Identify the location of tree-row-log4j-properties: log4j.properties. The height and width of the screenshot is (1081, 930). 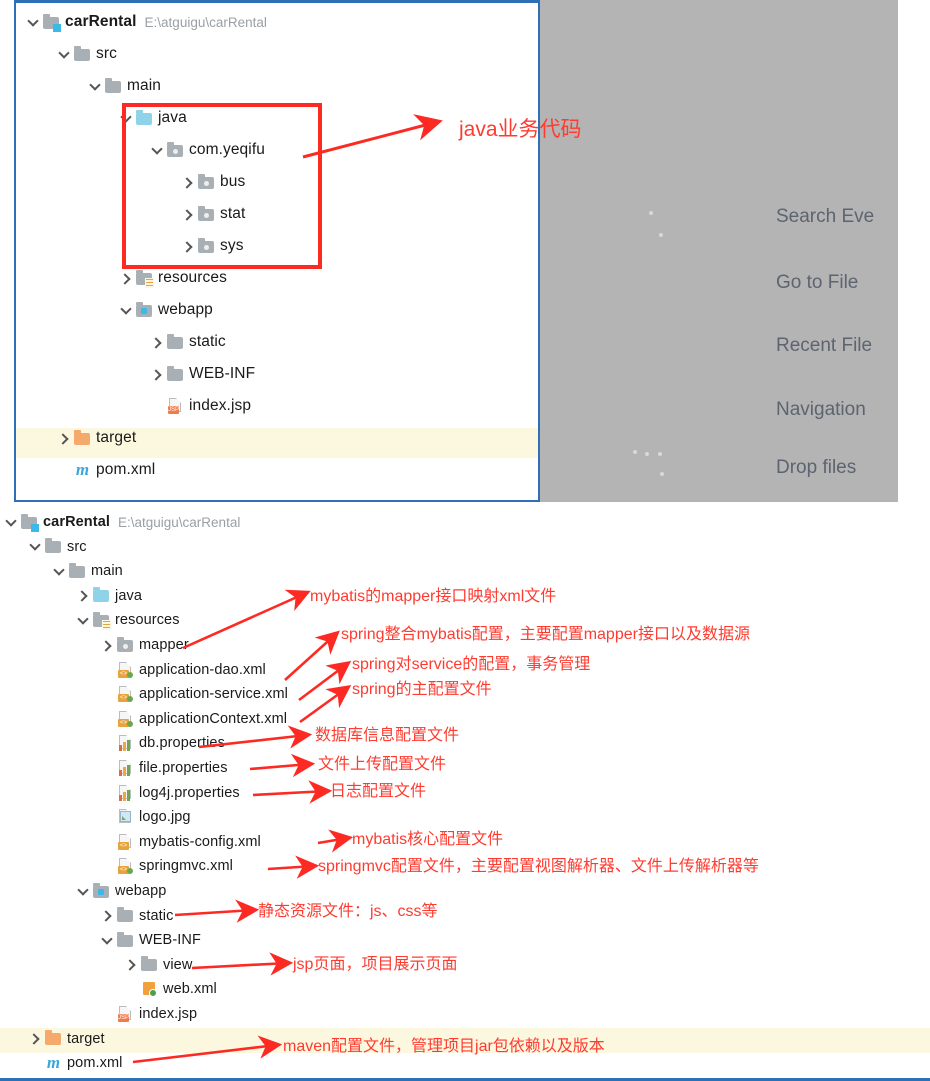
(170, 793).